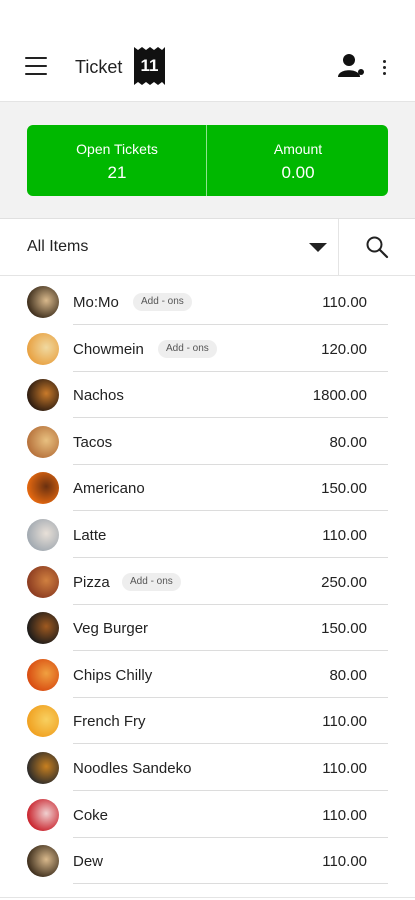  Describe the element at coordinates (169, 247) in the screenshot. I see `category-dropdown: All Items` at that location.